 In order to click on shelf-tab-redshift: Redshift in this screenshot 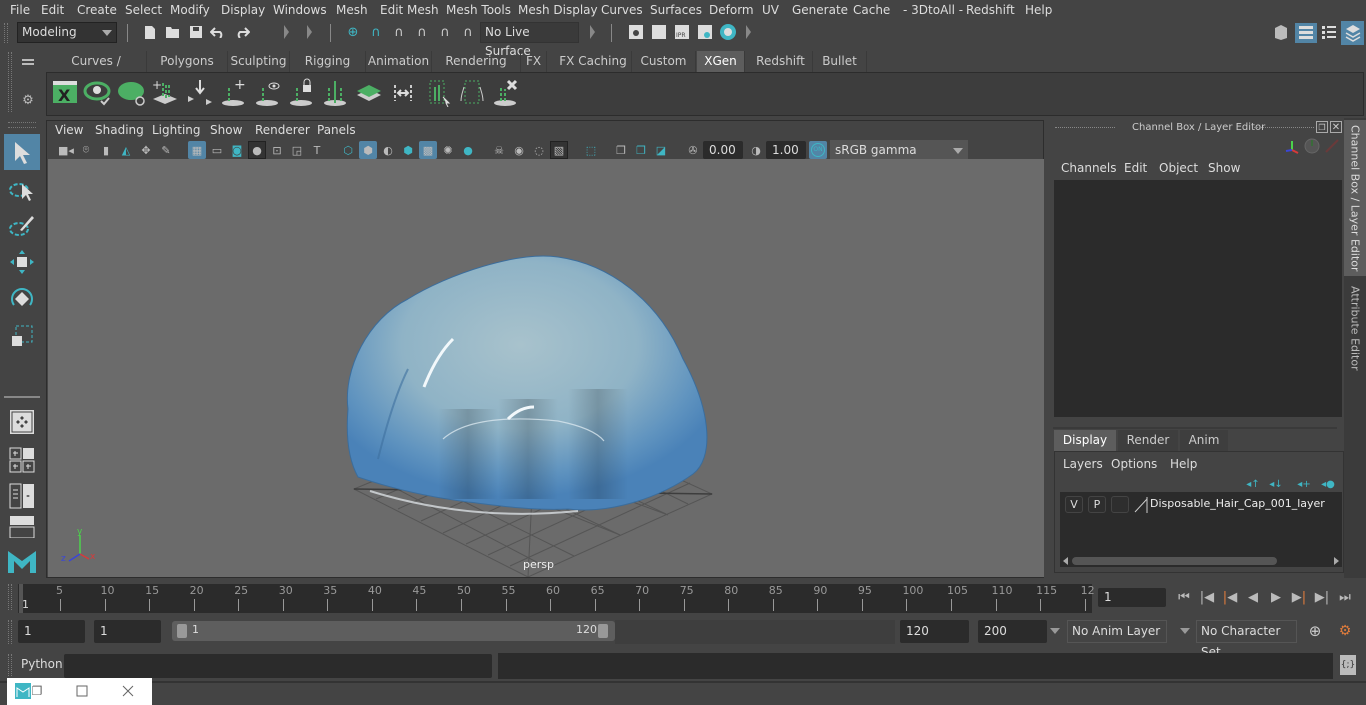, I will do `click(781, 61)`.